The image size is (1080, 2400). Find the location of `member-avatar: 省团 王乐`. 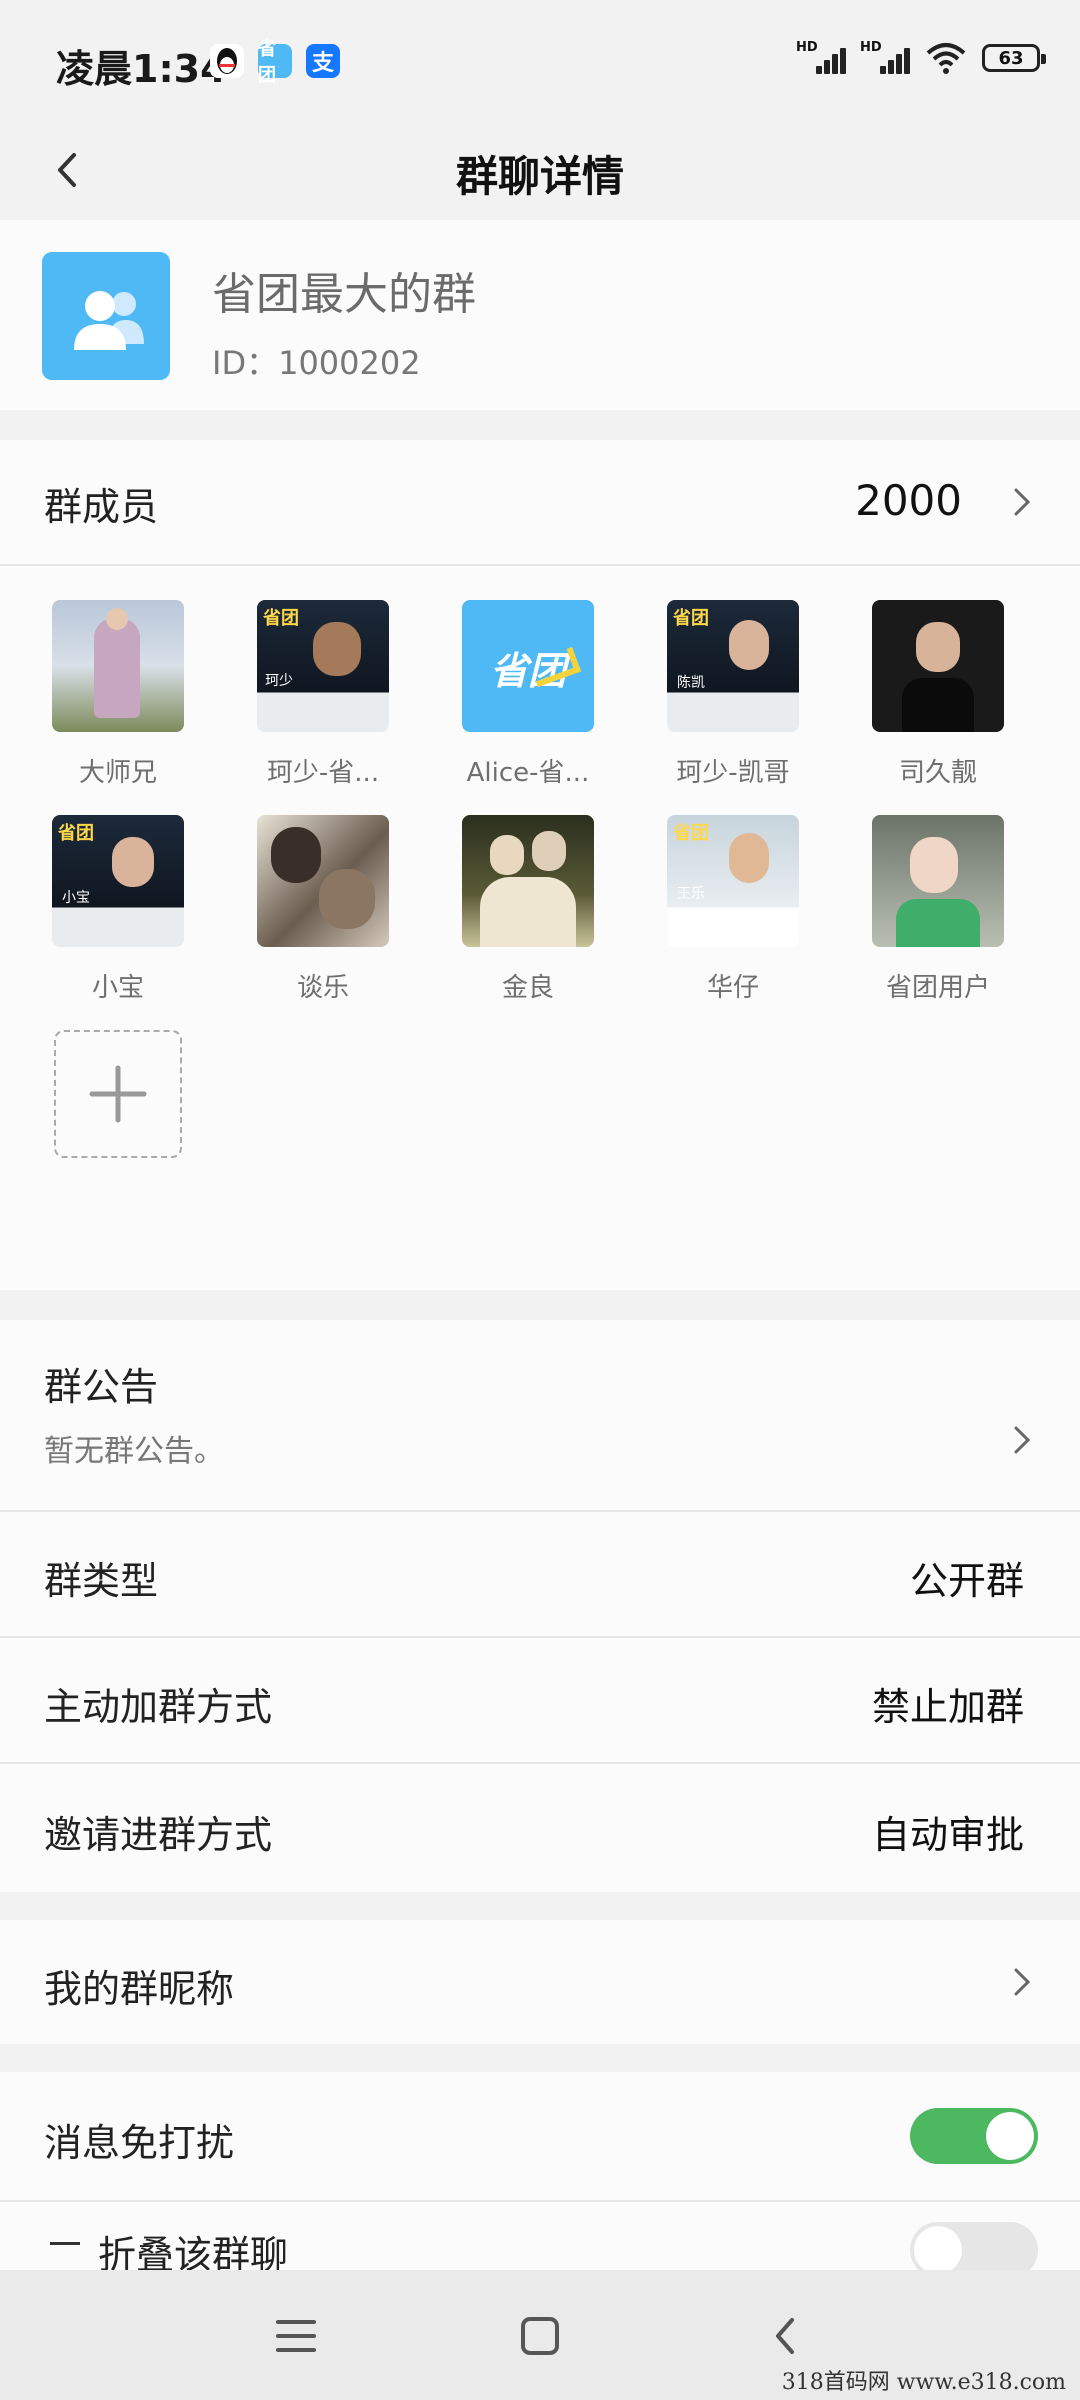

member-avatar: 省团 王乐 is located at coordinates (733, 881).